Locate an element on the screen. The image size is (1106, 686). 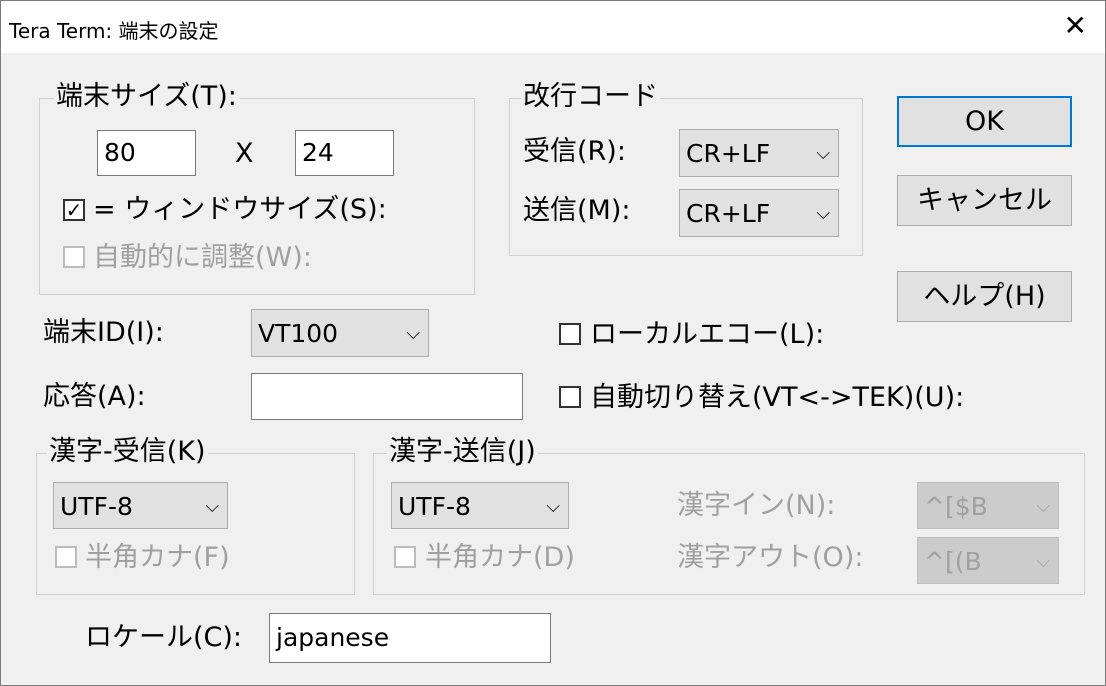
kanji-out-label: 漢字アウト(O): is located at coordinates (770, 557).